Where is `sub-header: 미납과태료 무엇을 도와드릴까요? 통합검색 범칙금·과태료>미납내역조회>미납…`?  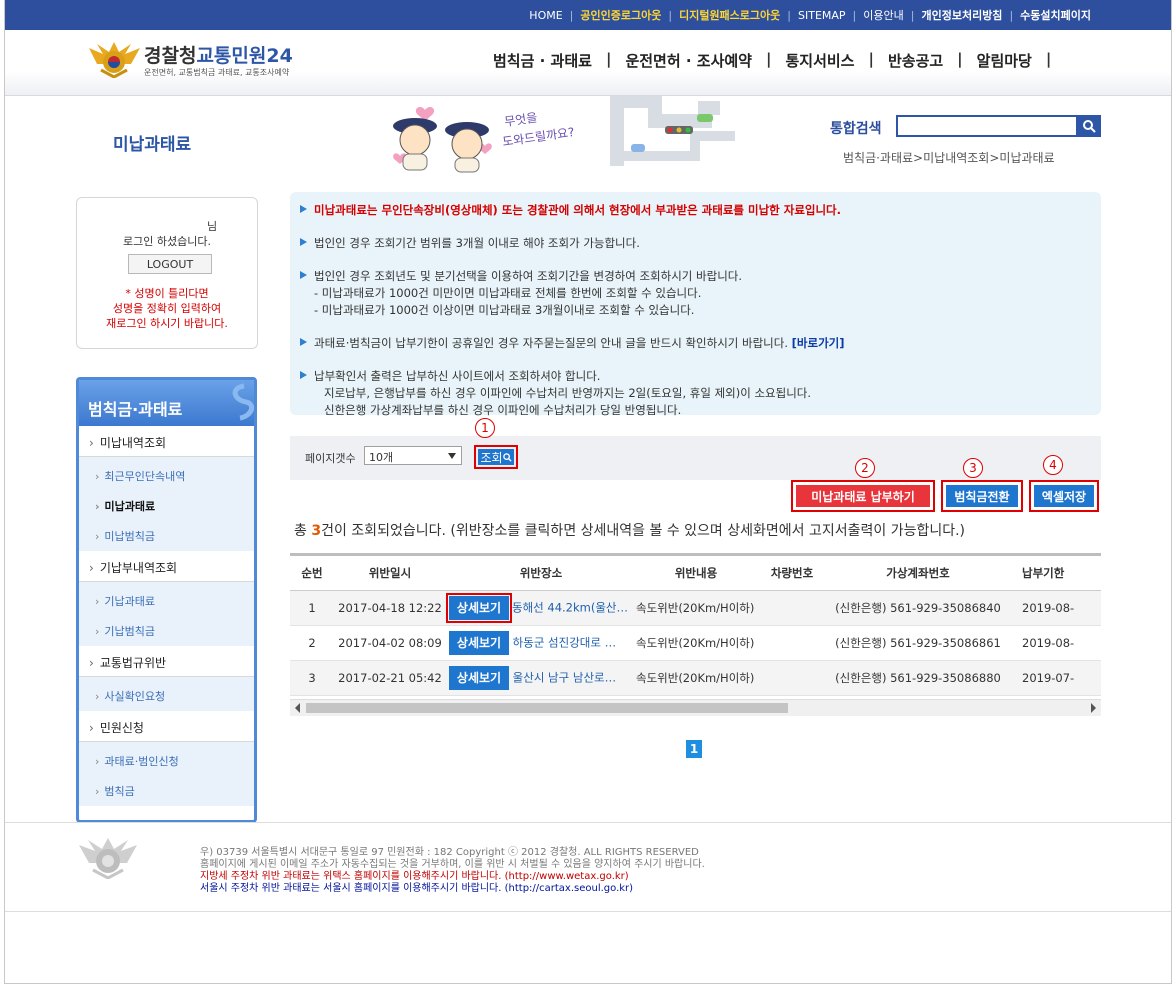
sub-header: 미납과태료 무엇을 도와드릴까요? 통합검색 범칙금·과태료>미납내역조회>미납… is located at coordinates (588, 136).